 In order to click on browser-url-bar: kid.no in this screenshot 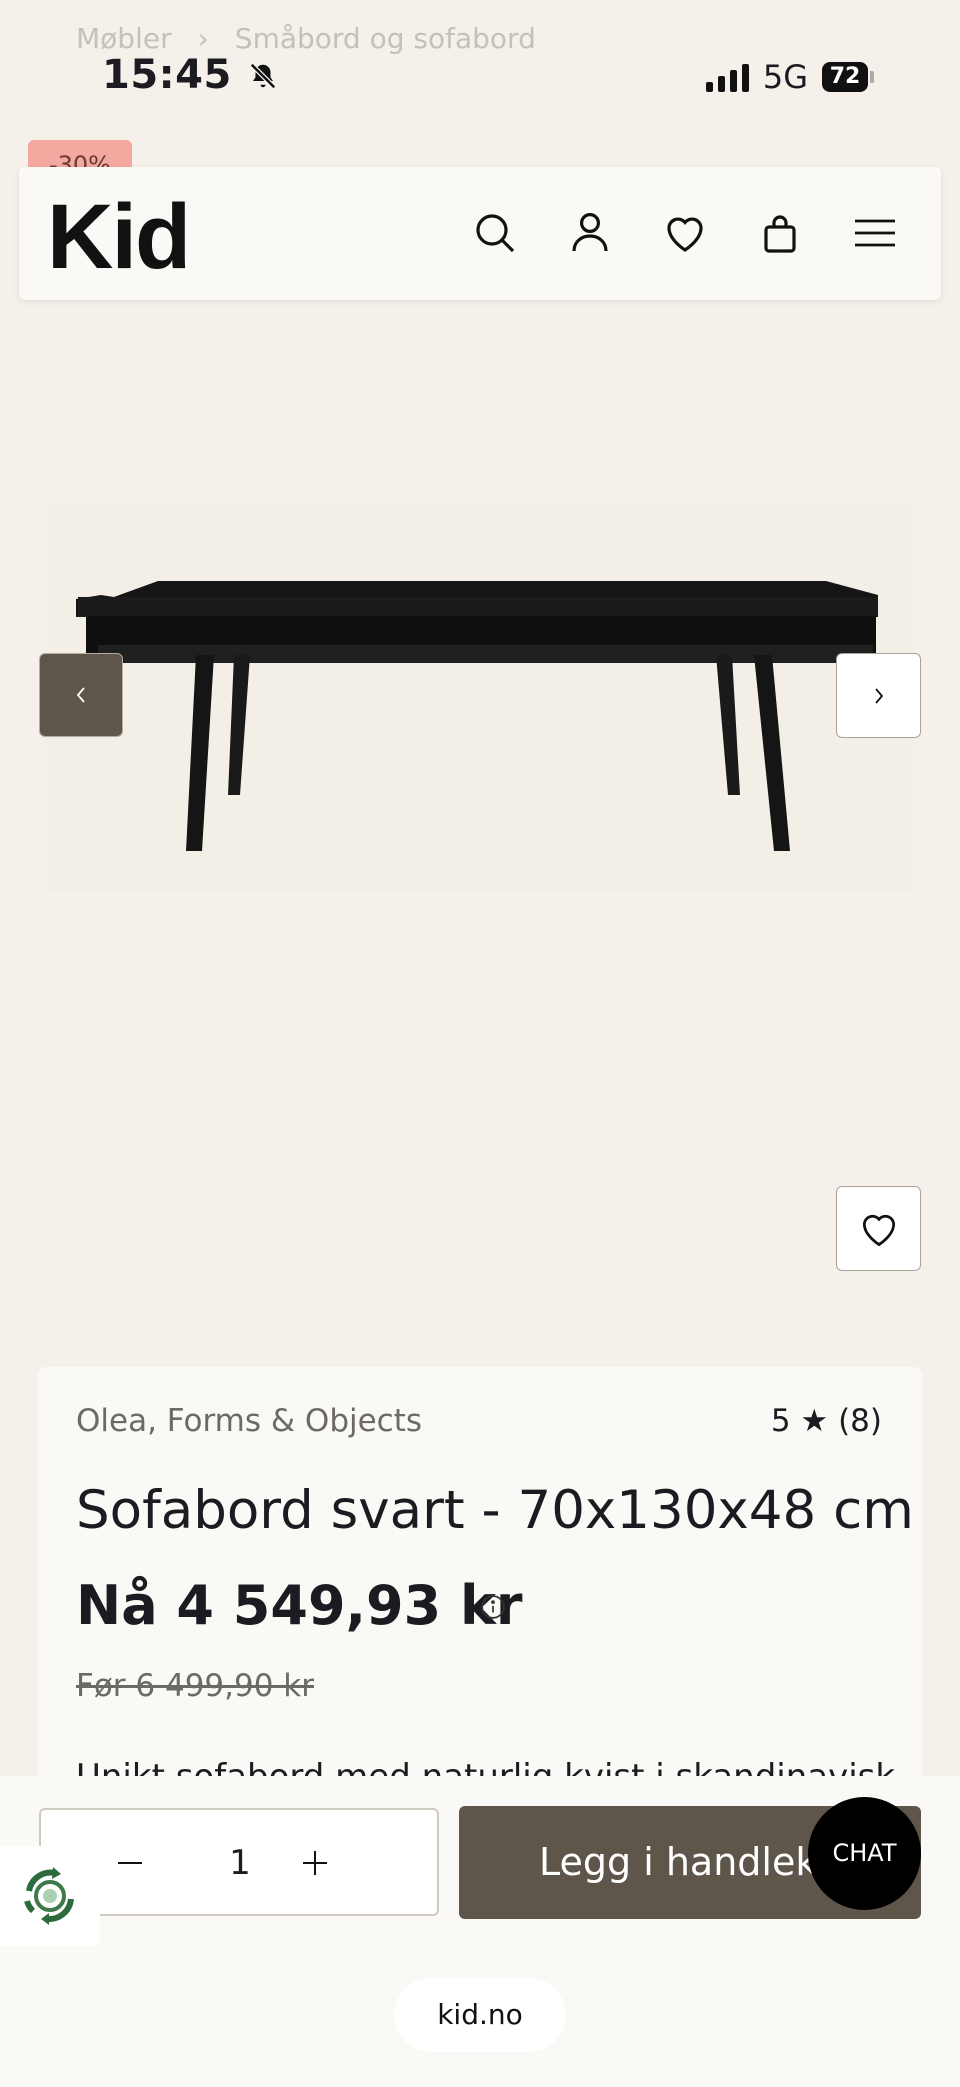, I will do `click(480, 2015)`.